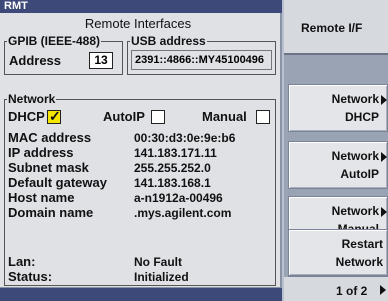 The image size is (388, 301). What do you see at coordinates (26, 116) in the screenshot?
I see `dhcp-label: DHCP` at bounding box center [26, 116].